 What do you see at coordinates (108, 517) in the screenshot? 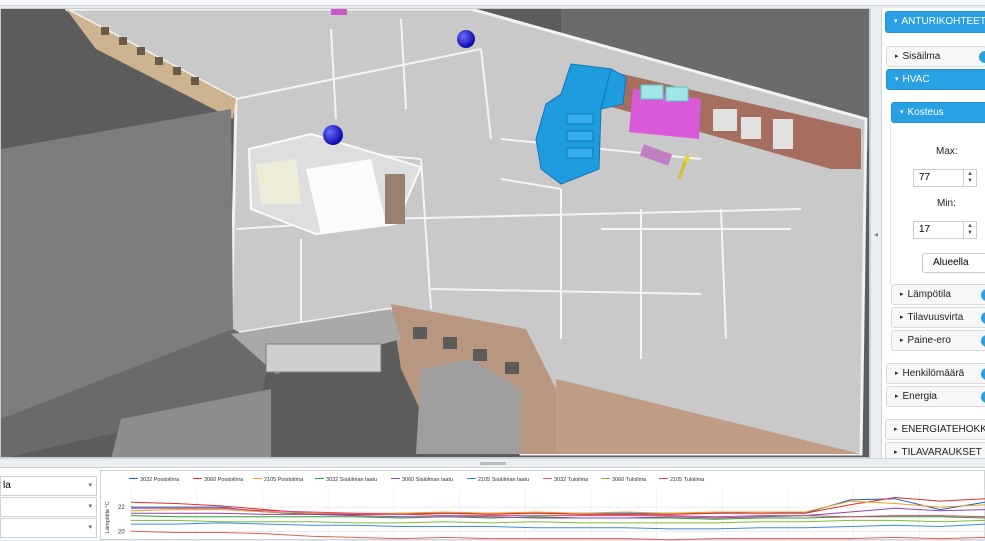
I see `y-axis-label: Lämpötila °C` at bounding box center [108, 517].